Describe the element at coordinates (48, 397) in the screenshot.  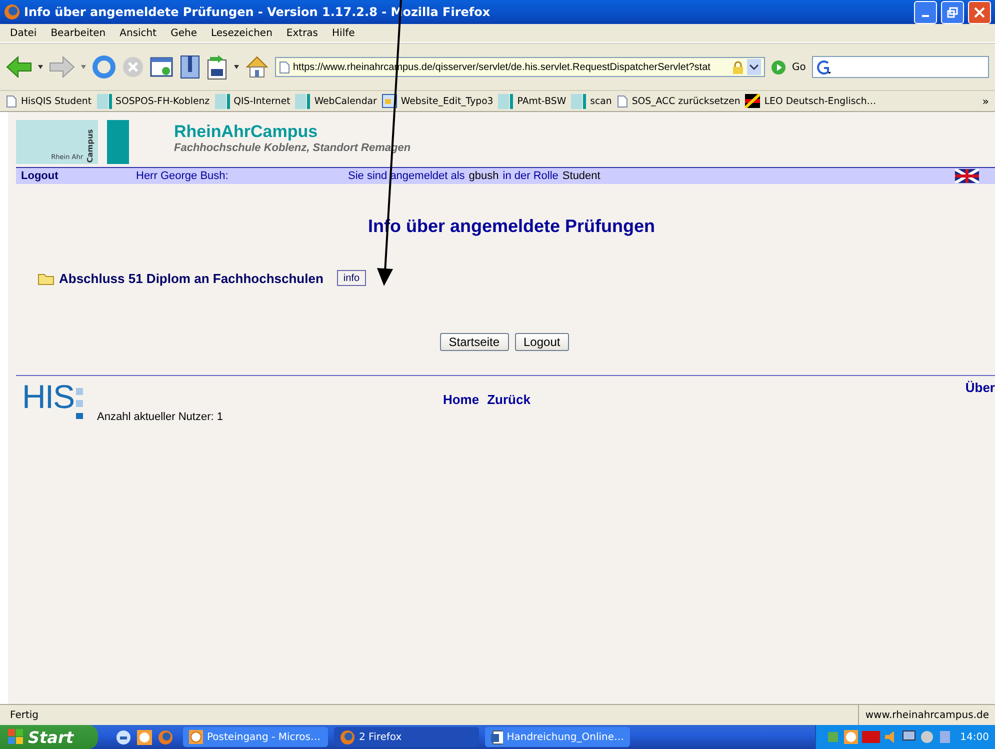
I see `his-logo: HIS` at that location.